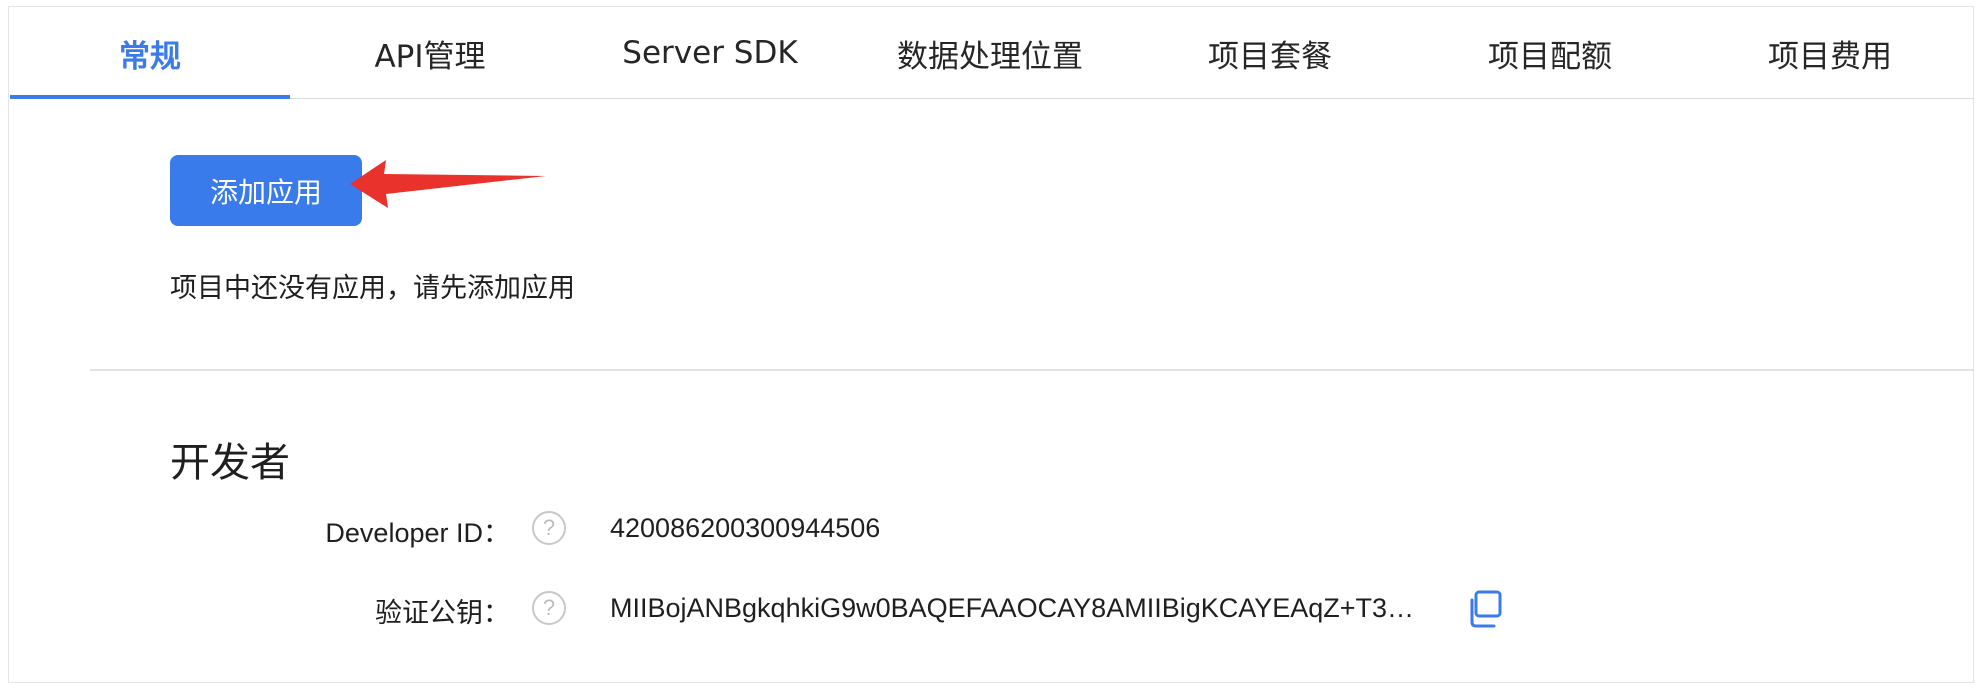 The image size is (1984, 690). What do you see at coordinates (1550, 53) in the screenshot?
I see `tab-project-quota: 项目配额` at bounding box center [1550, 53].